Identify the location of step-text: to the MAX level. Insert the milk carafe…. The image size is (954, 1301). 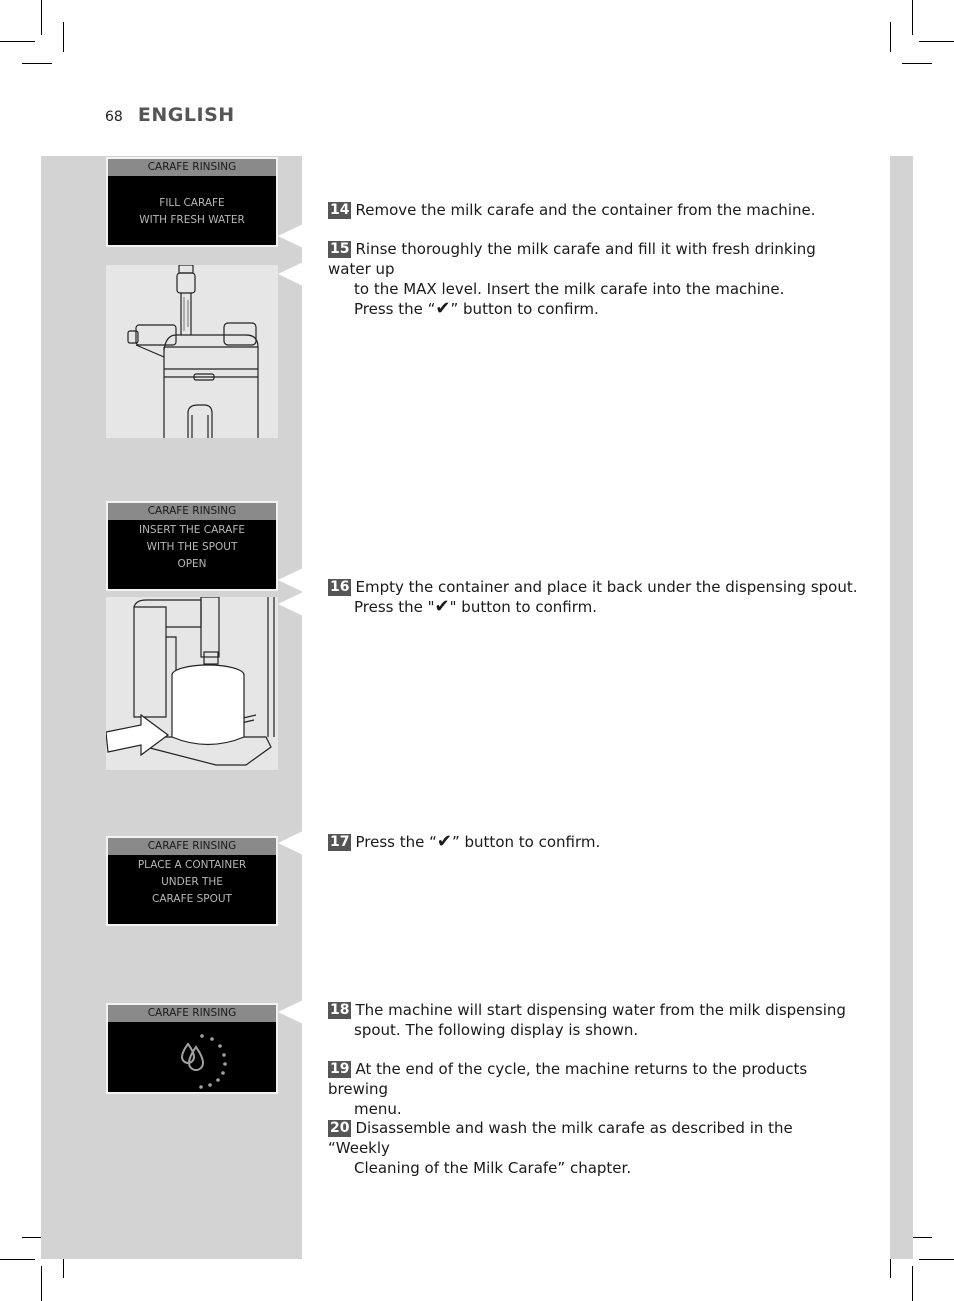
(569, 289).